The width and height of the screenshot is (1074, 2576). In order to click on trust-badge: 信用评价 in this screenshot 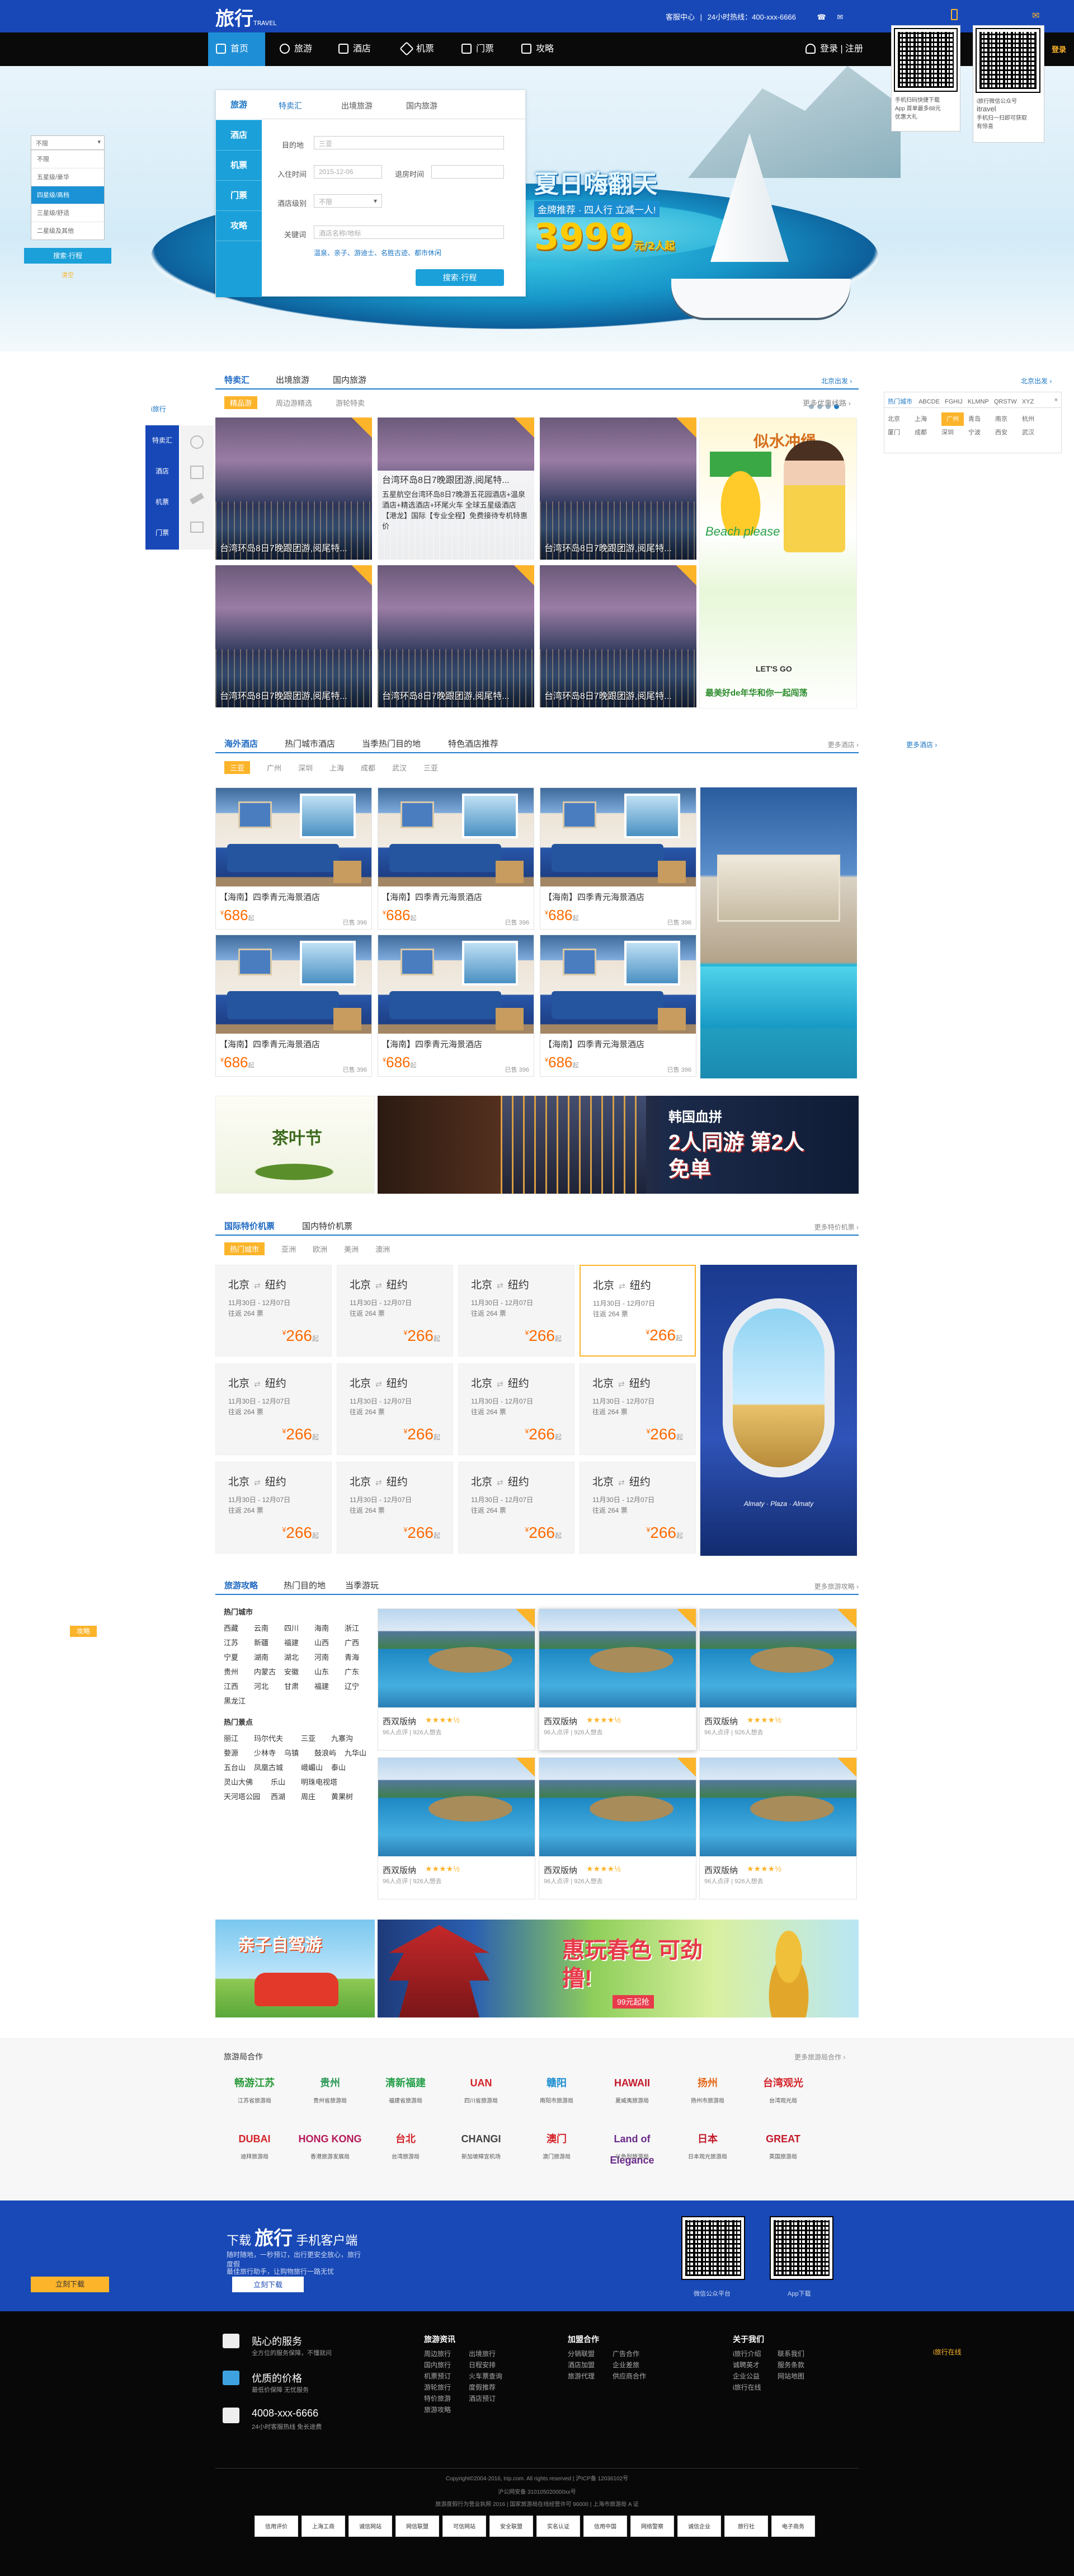, I will do `click(276, 2526)`.